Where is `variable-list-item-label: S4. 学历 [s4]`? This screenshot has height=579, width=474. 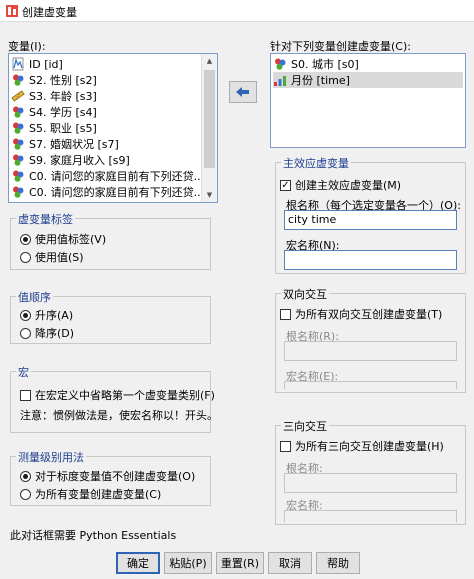 variable-list-item-label: S4. 学历 [s4] is located at coordinates (63, 112).